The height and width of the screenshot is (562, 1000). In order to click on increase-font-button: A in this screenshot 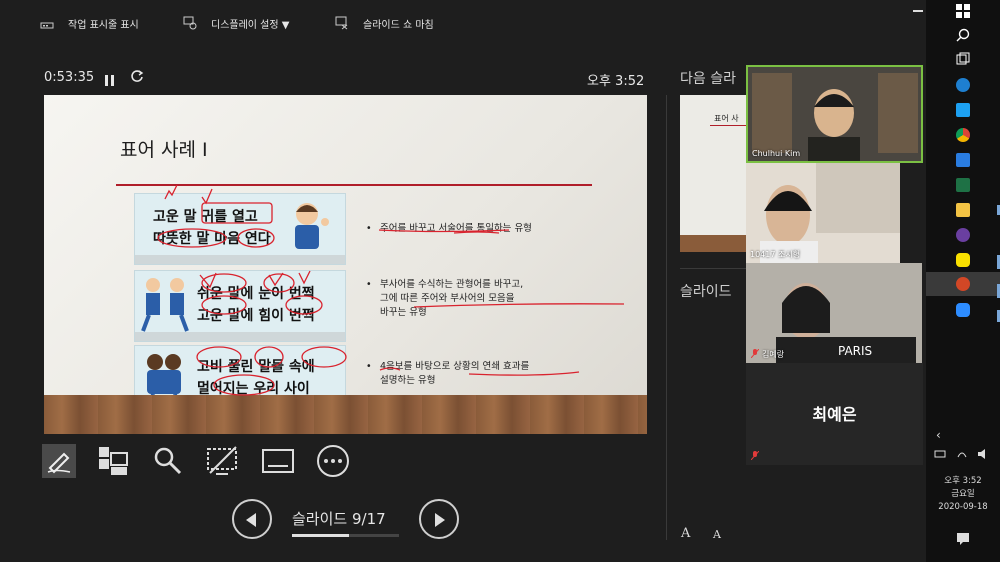, I will do `click(685, 533)`.